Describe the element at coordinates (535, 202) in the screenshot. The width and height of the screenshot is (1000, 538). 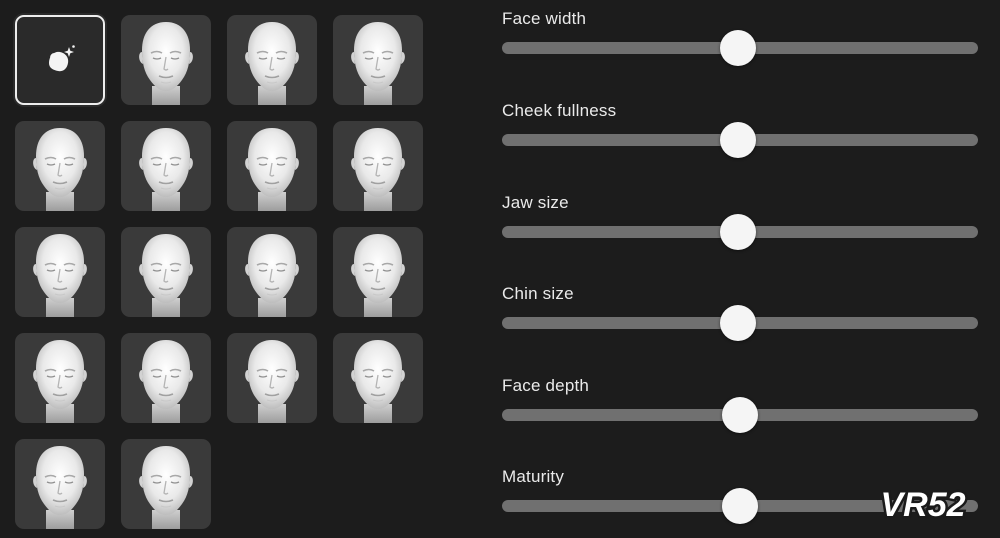
I see `slider-label: Jaw size` at that location.